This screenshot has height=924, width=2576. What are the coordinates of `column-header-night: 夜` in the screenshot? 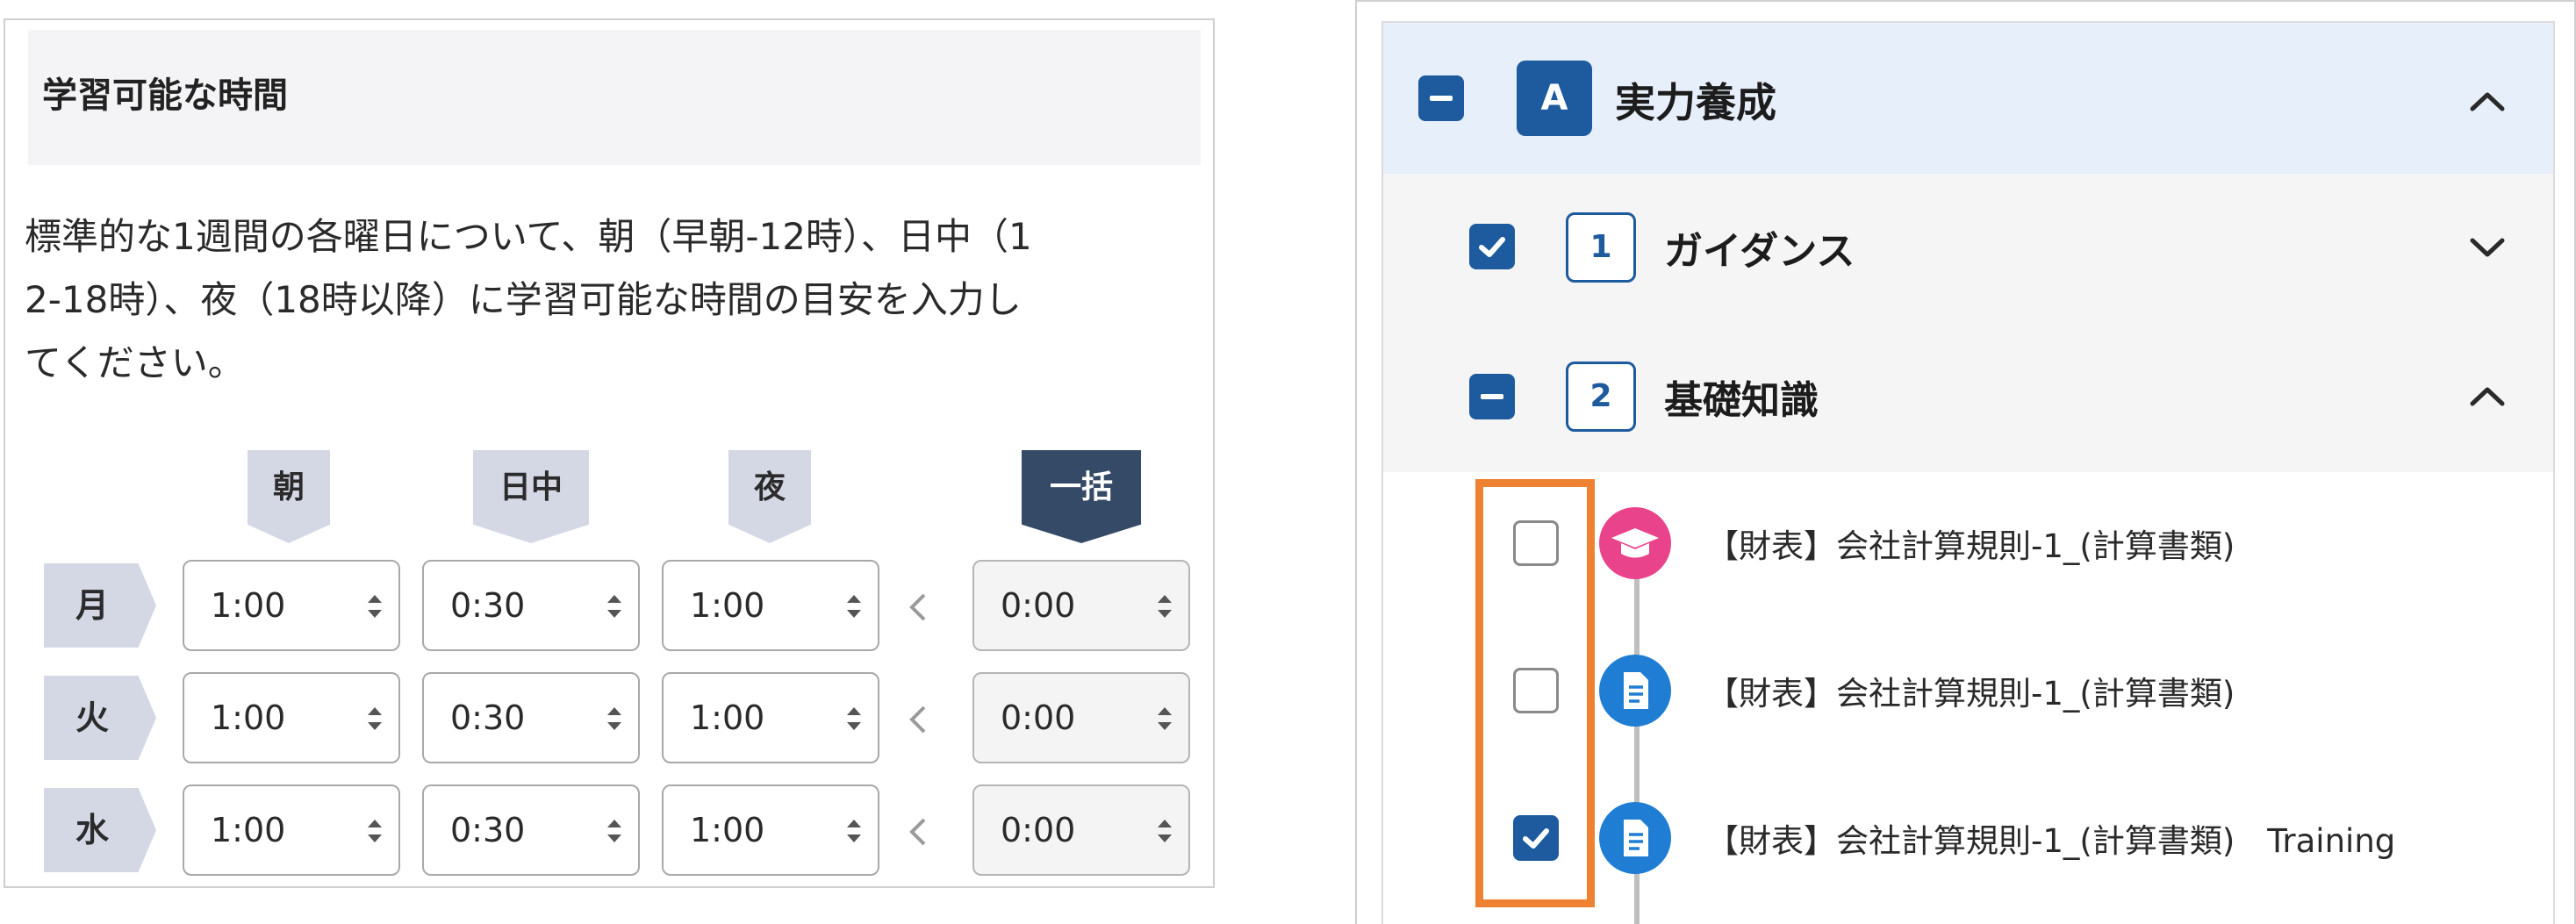 It's located at (770, 496).